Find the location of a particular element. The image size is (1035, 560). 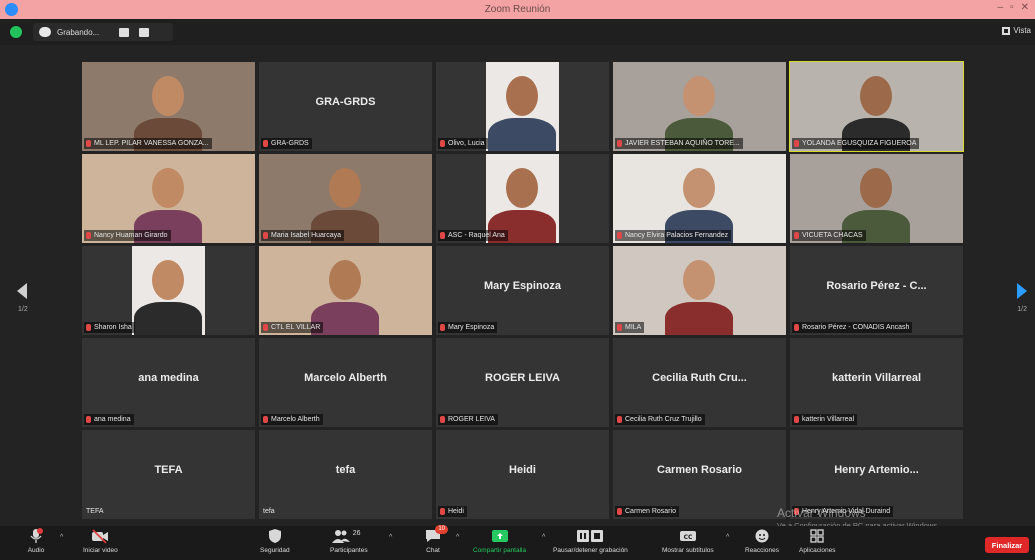

participant-name-tag: Nancy Huaman Girardo is located at coordinates (127, 235).